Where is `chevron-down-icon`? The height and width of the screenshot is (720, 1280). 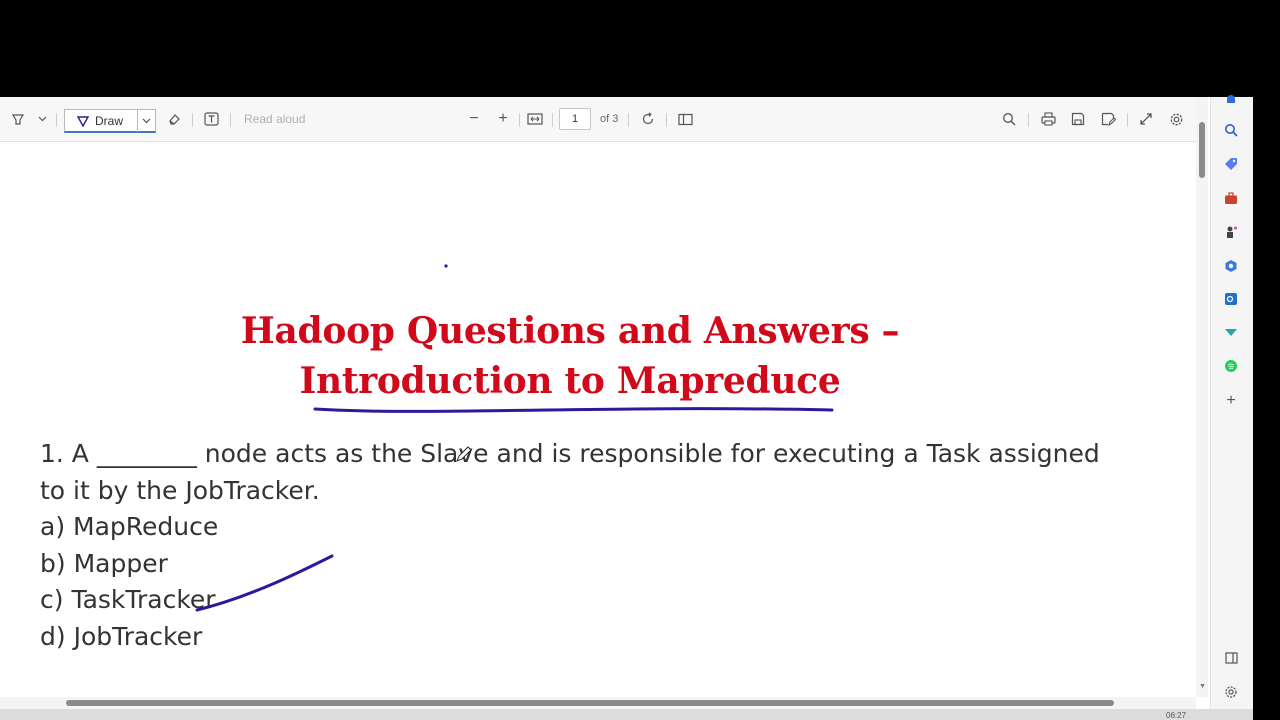
chevron-down-icon is located at coordinates (146, 120).